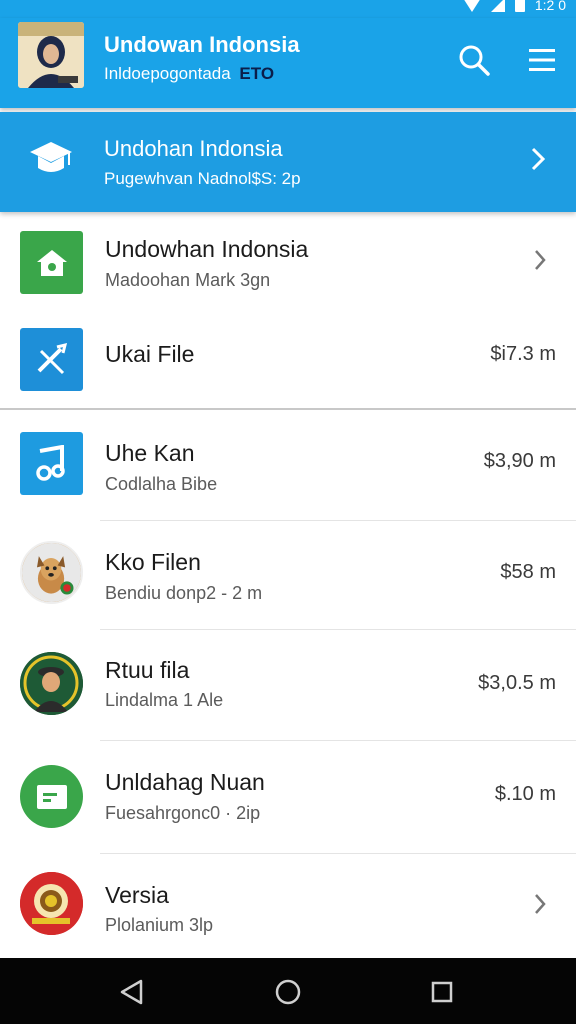 This screenshot has height=1024, width=576. What do you see at coordinates (153, 562) in the screenshot?
I see `list-item-title: Kko Filen` at bounding box center [153, 562].